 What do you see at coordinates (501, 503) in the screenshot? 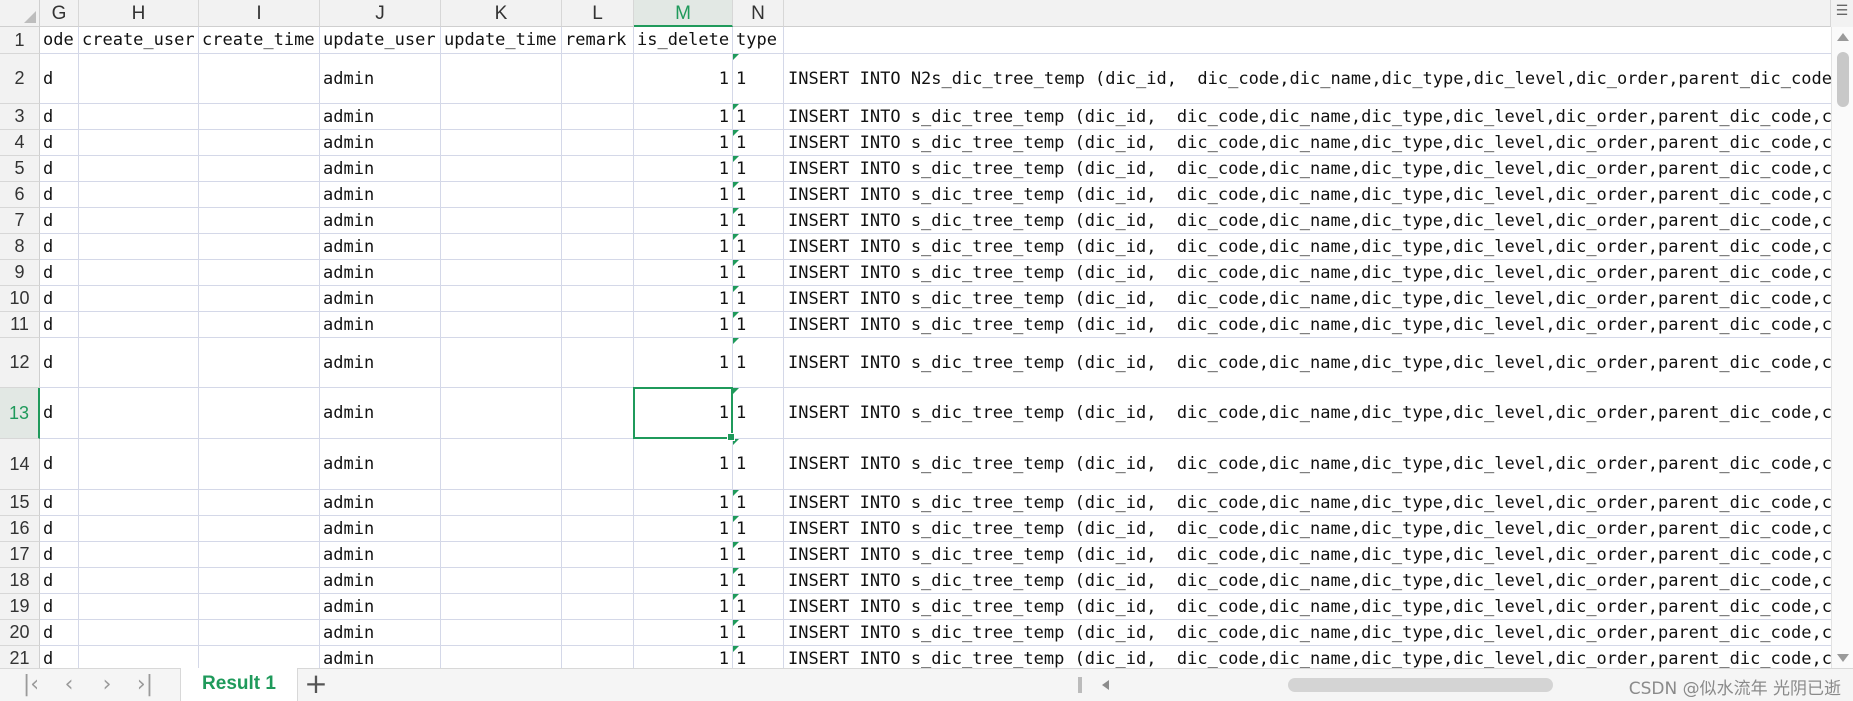
I see `cell-k15` at bounding box center [501, 503].